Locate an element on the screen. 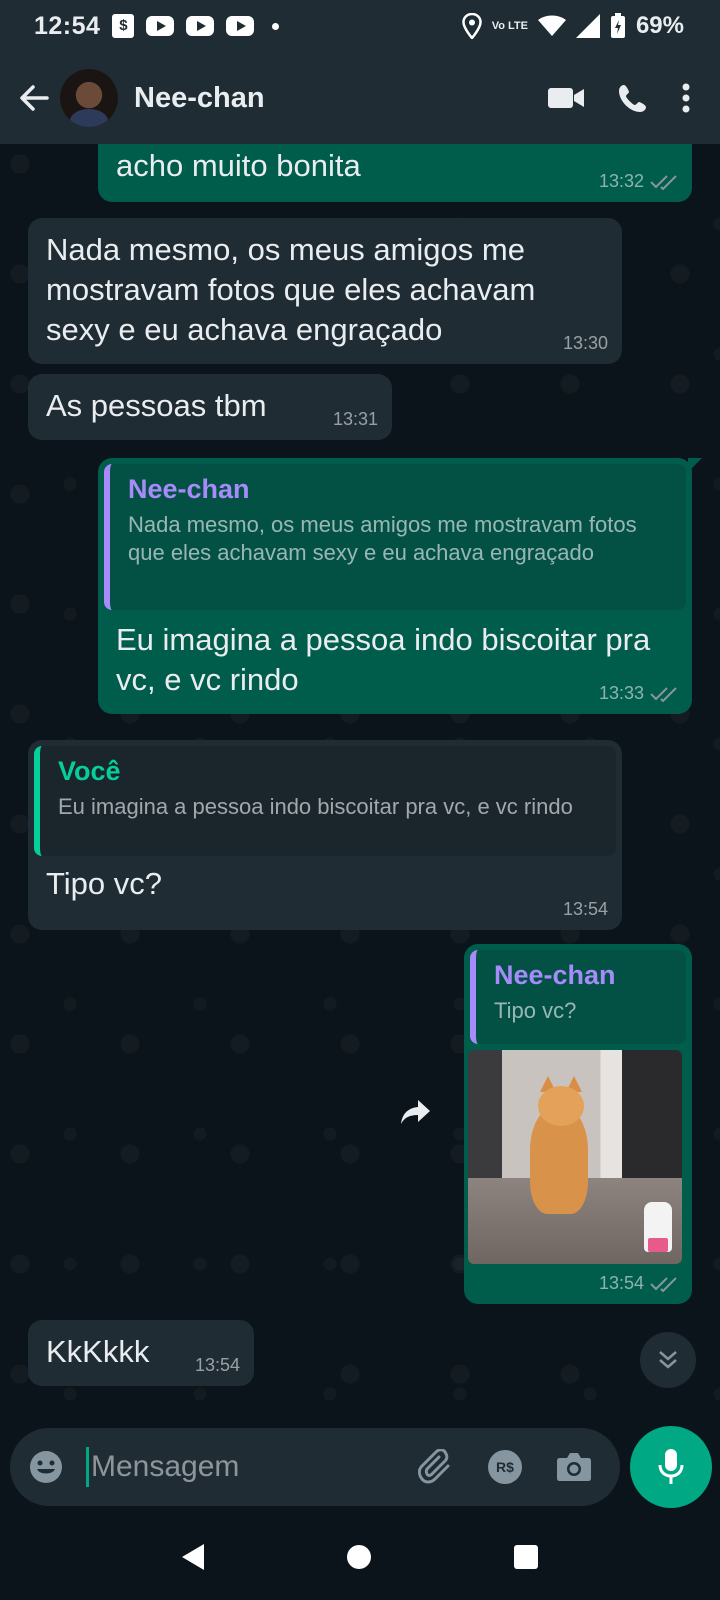 The height and width of the screenshot is (1600, 720). emoji-icon is located at coordinates (46, 1467).